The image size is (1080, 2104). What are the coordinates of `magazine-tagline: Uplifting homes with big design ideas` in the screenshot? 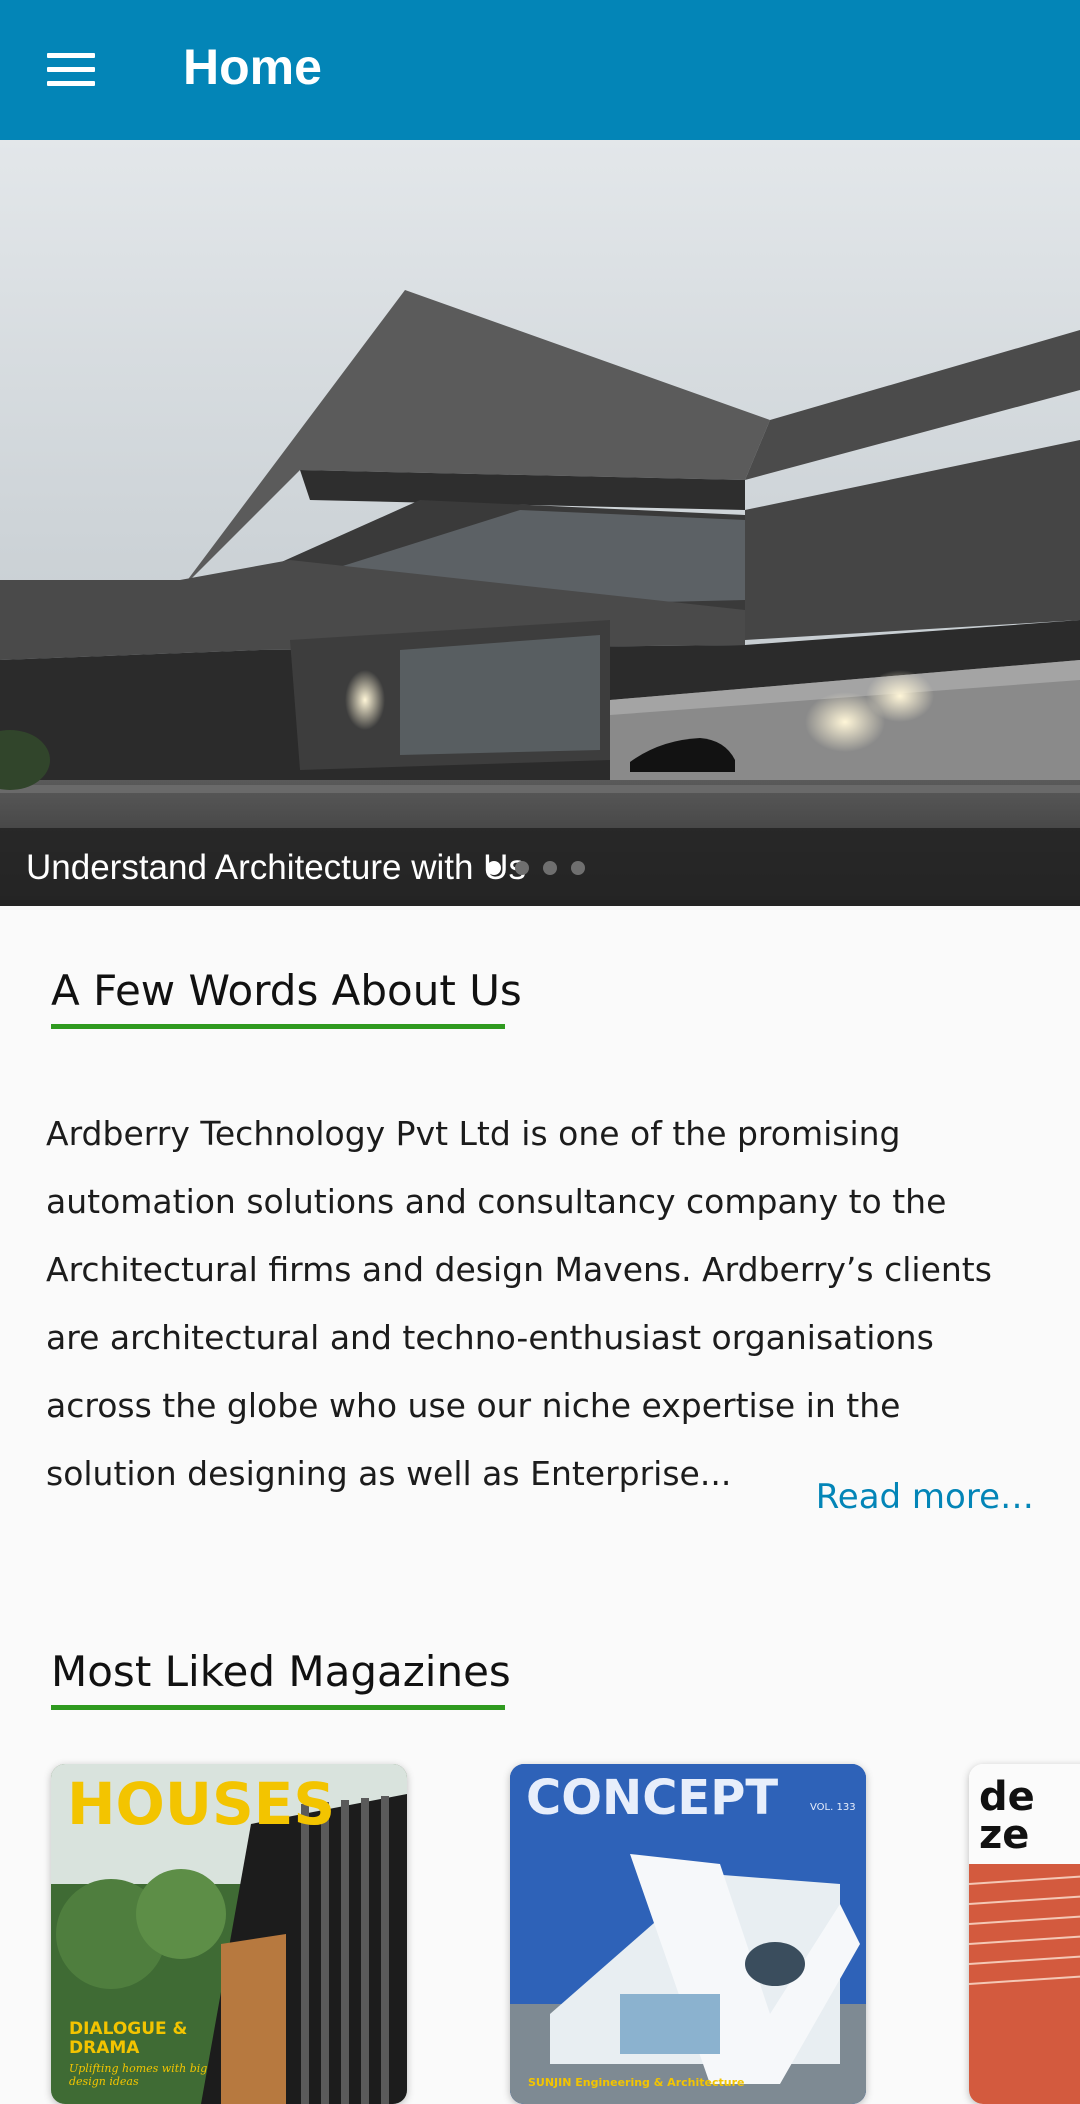 It's located at (138, 2075).